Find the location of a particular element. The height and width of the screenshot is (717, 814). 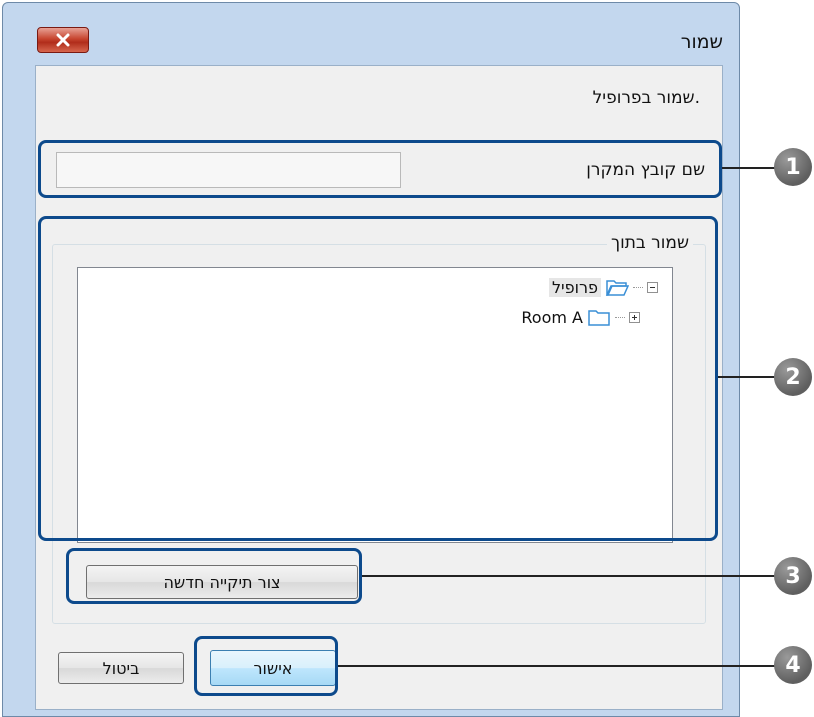

callout-number-2: 2 is located at coordinates (793, 377).